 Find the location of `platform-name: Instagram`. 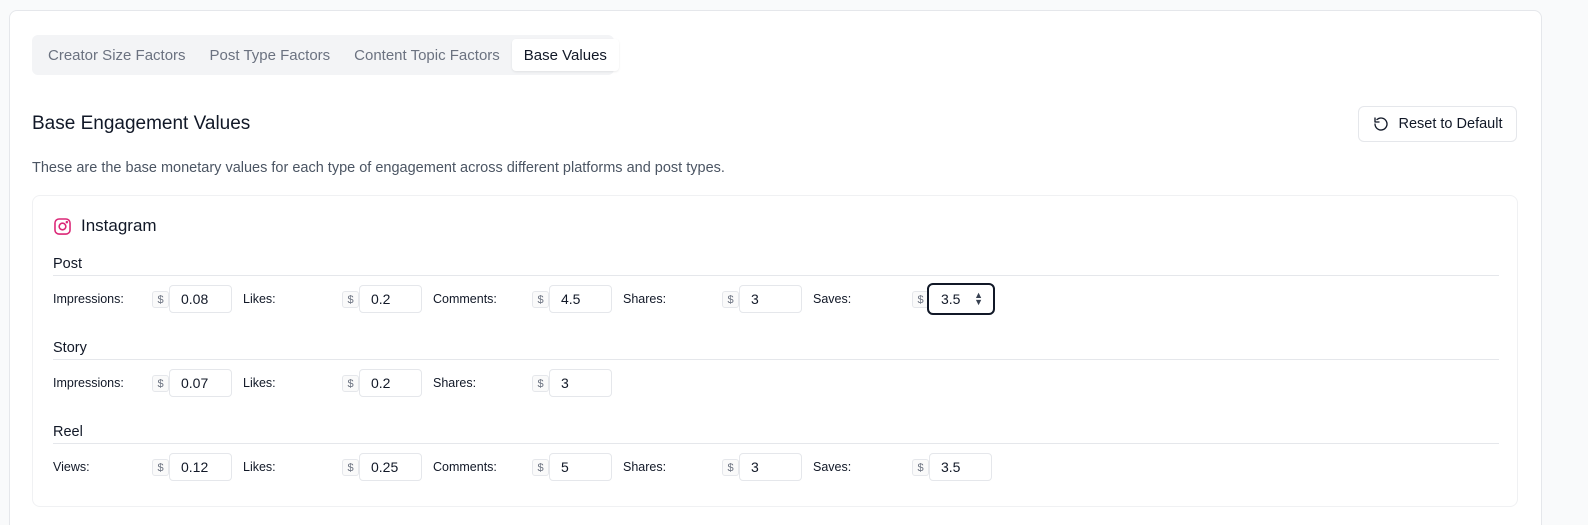

platform-name: Instagram is located at coordinates (119, 225).